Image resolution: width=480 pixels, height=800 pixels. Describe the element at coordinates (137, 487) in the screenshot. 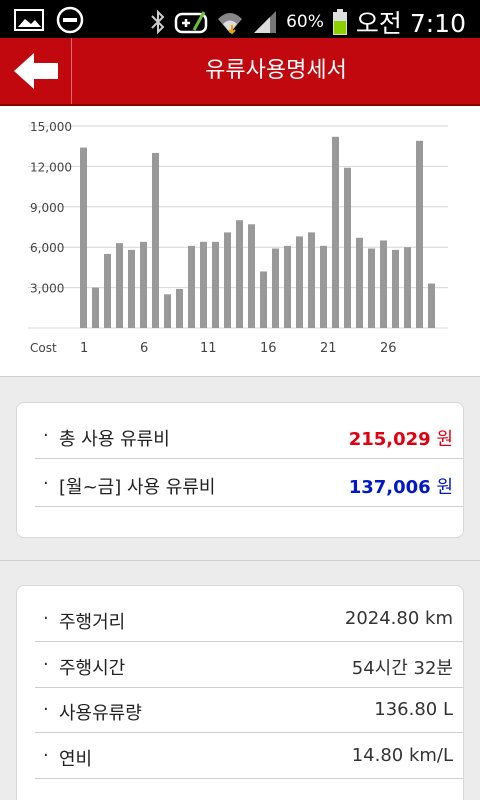

I see `weekday-cost-label: [월~금] 사용 유류비` at that location.